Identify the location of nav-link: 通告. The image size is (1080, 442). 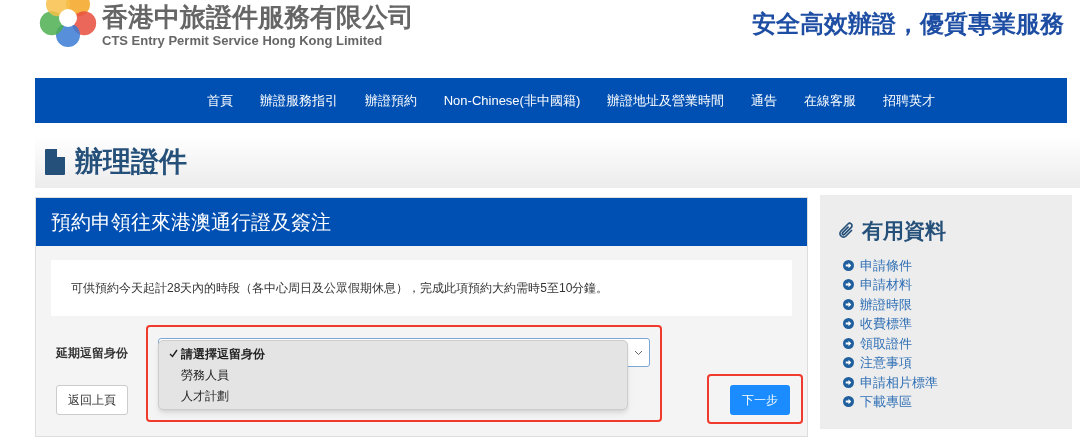
(764, 100).